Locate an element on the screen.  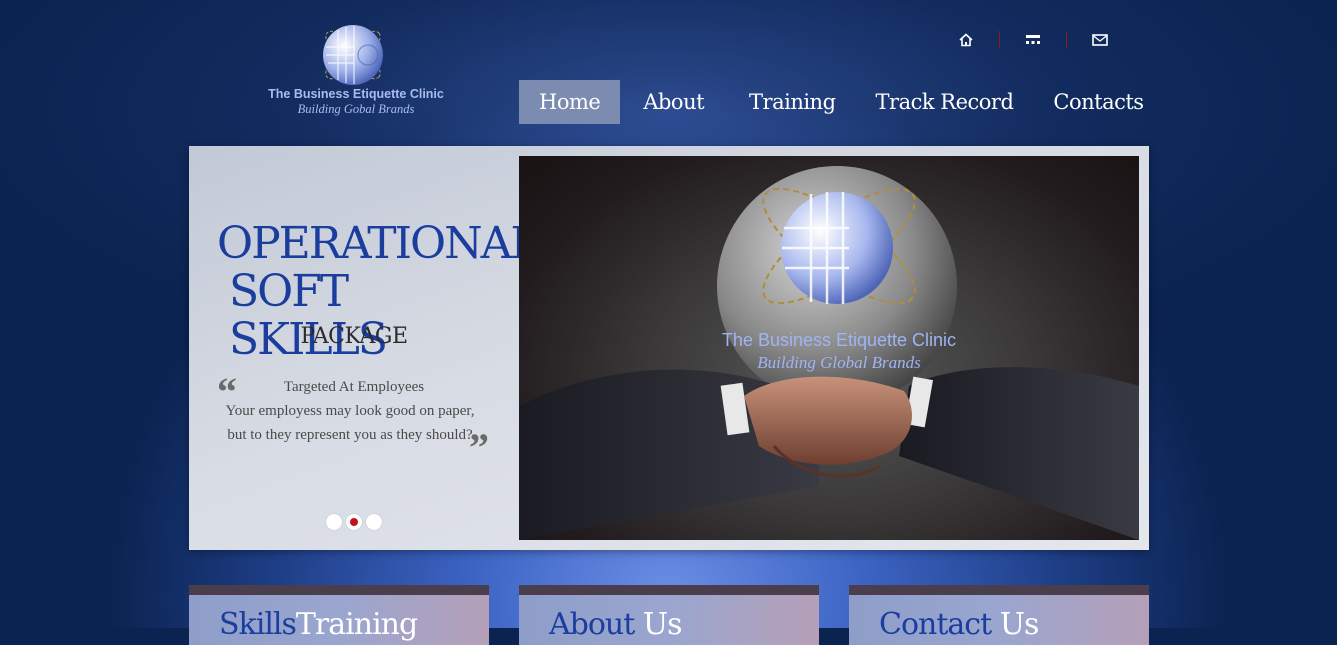
nav-contacts: Contacts is located at coordinates (1098, 102).